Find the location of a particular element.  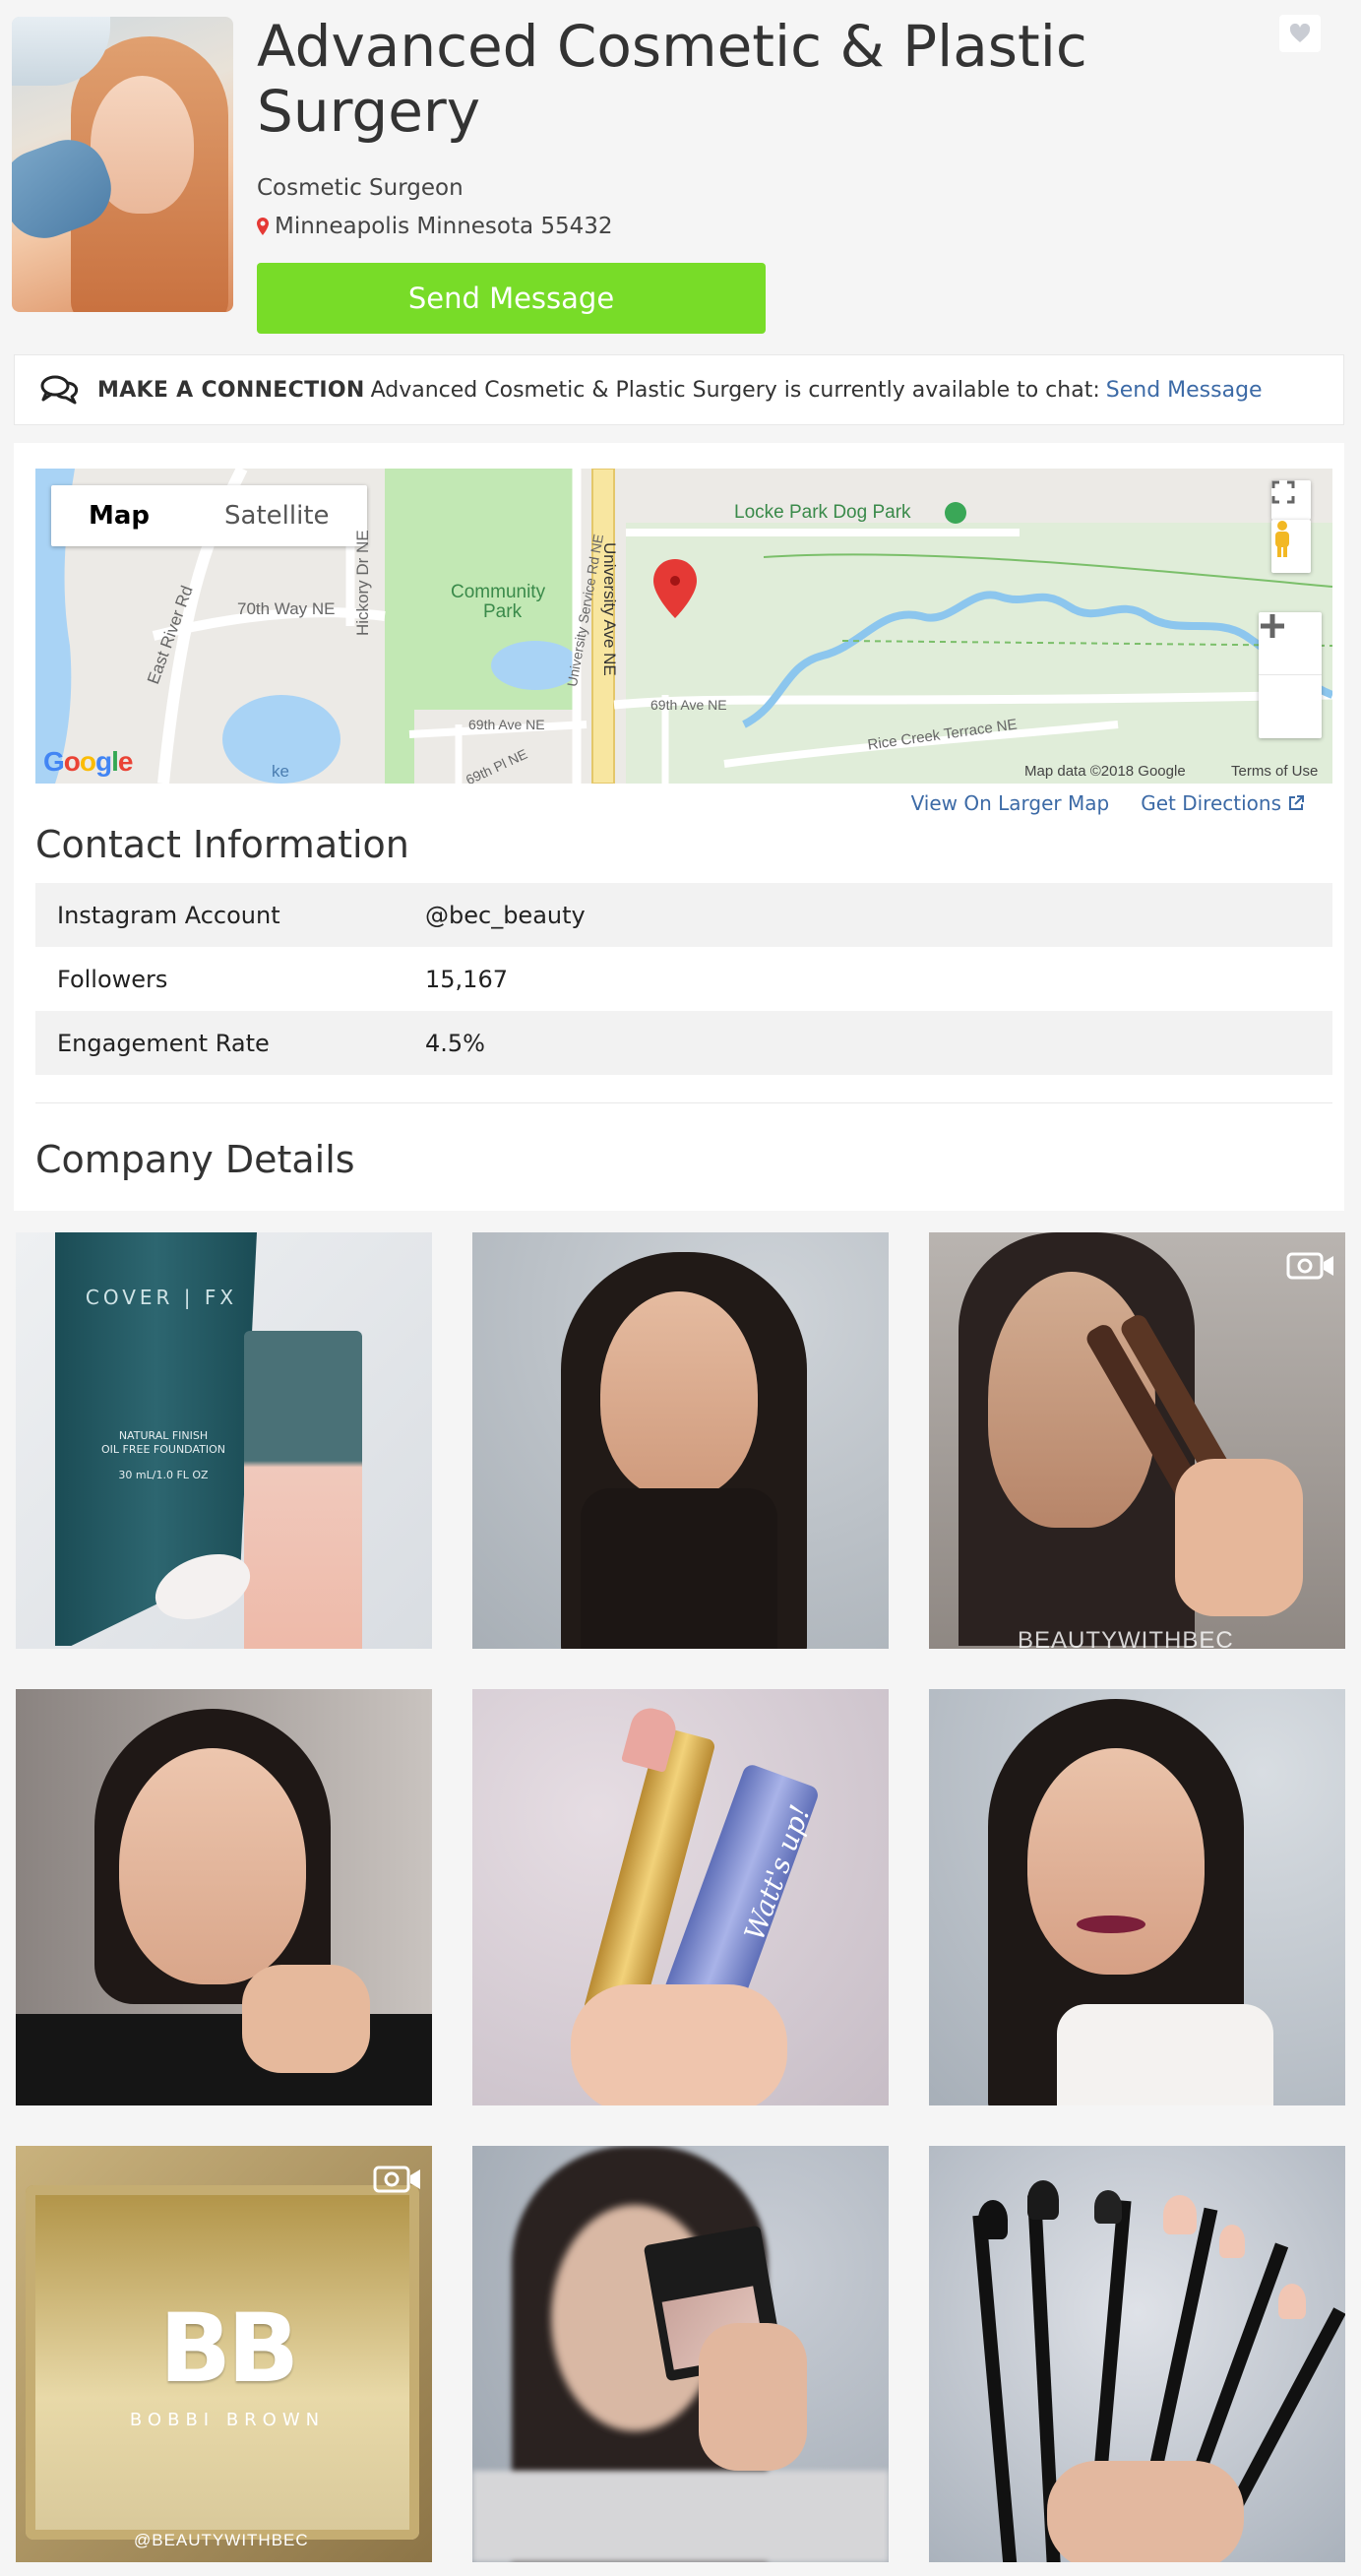

map-label-hickory: Hickory Dr NE is located at coordinates (363, 583).